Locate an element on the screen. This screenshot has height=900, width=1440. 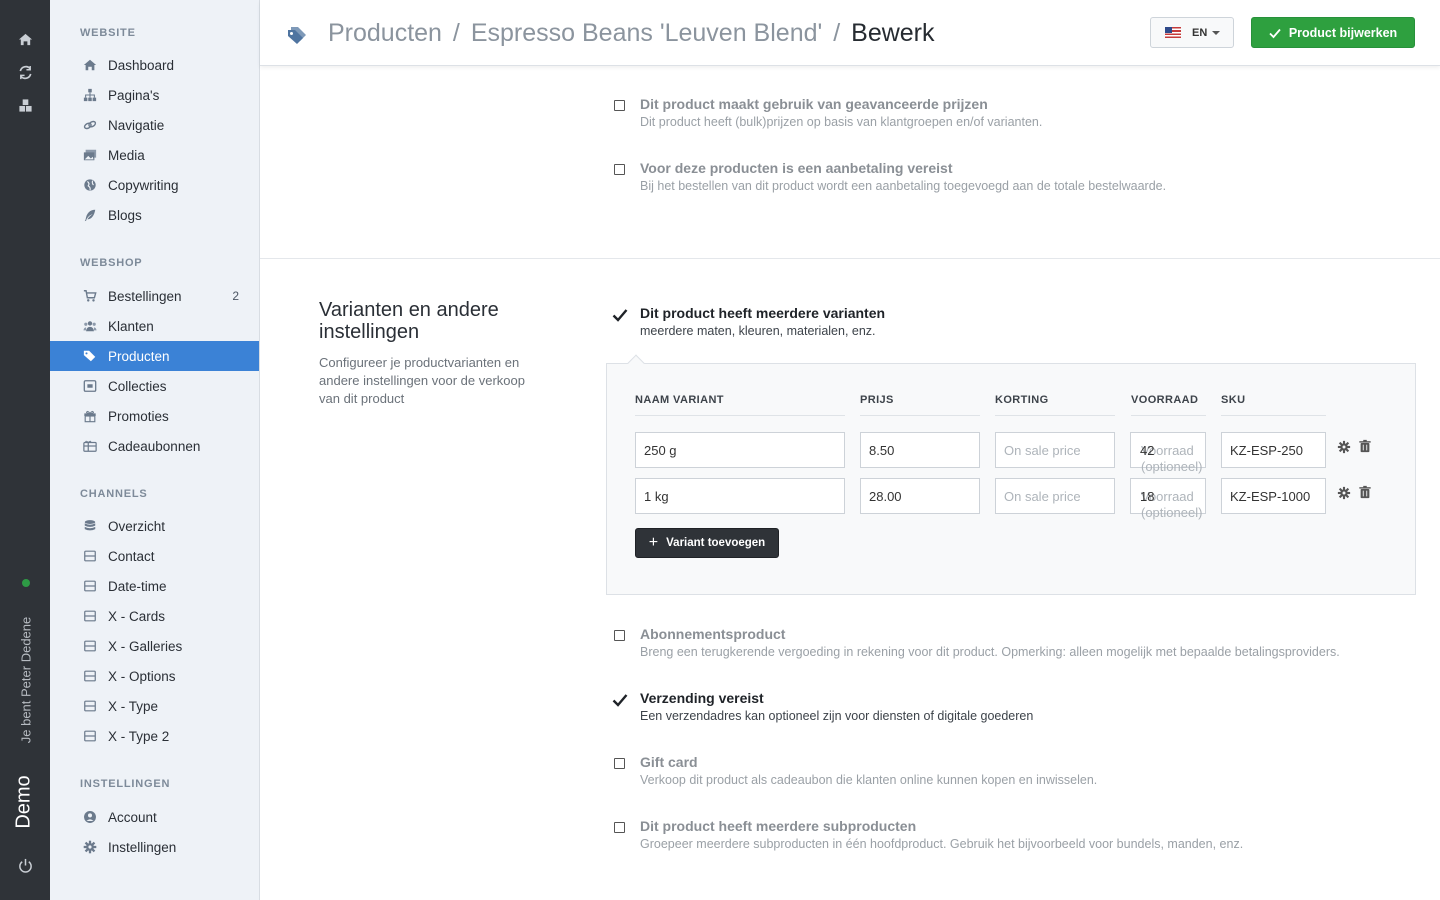
deposit-checkbox is located at coordinates (619, 169).